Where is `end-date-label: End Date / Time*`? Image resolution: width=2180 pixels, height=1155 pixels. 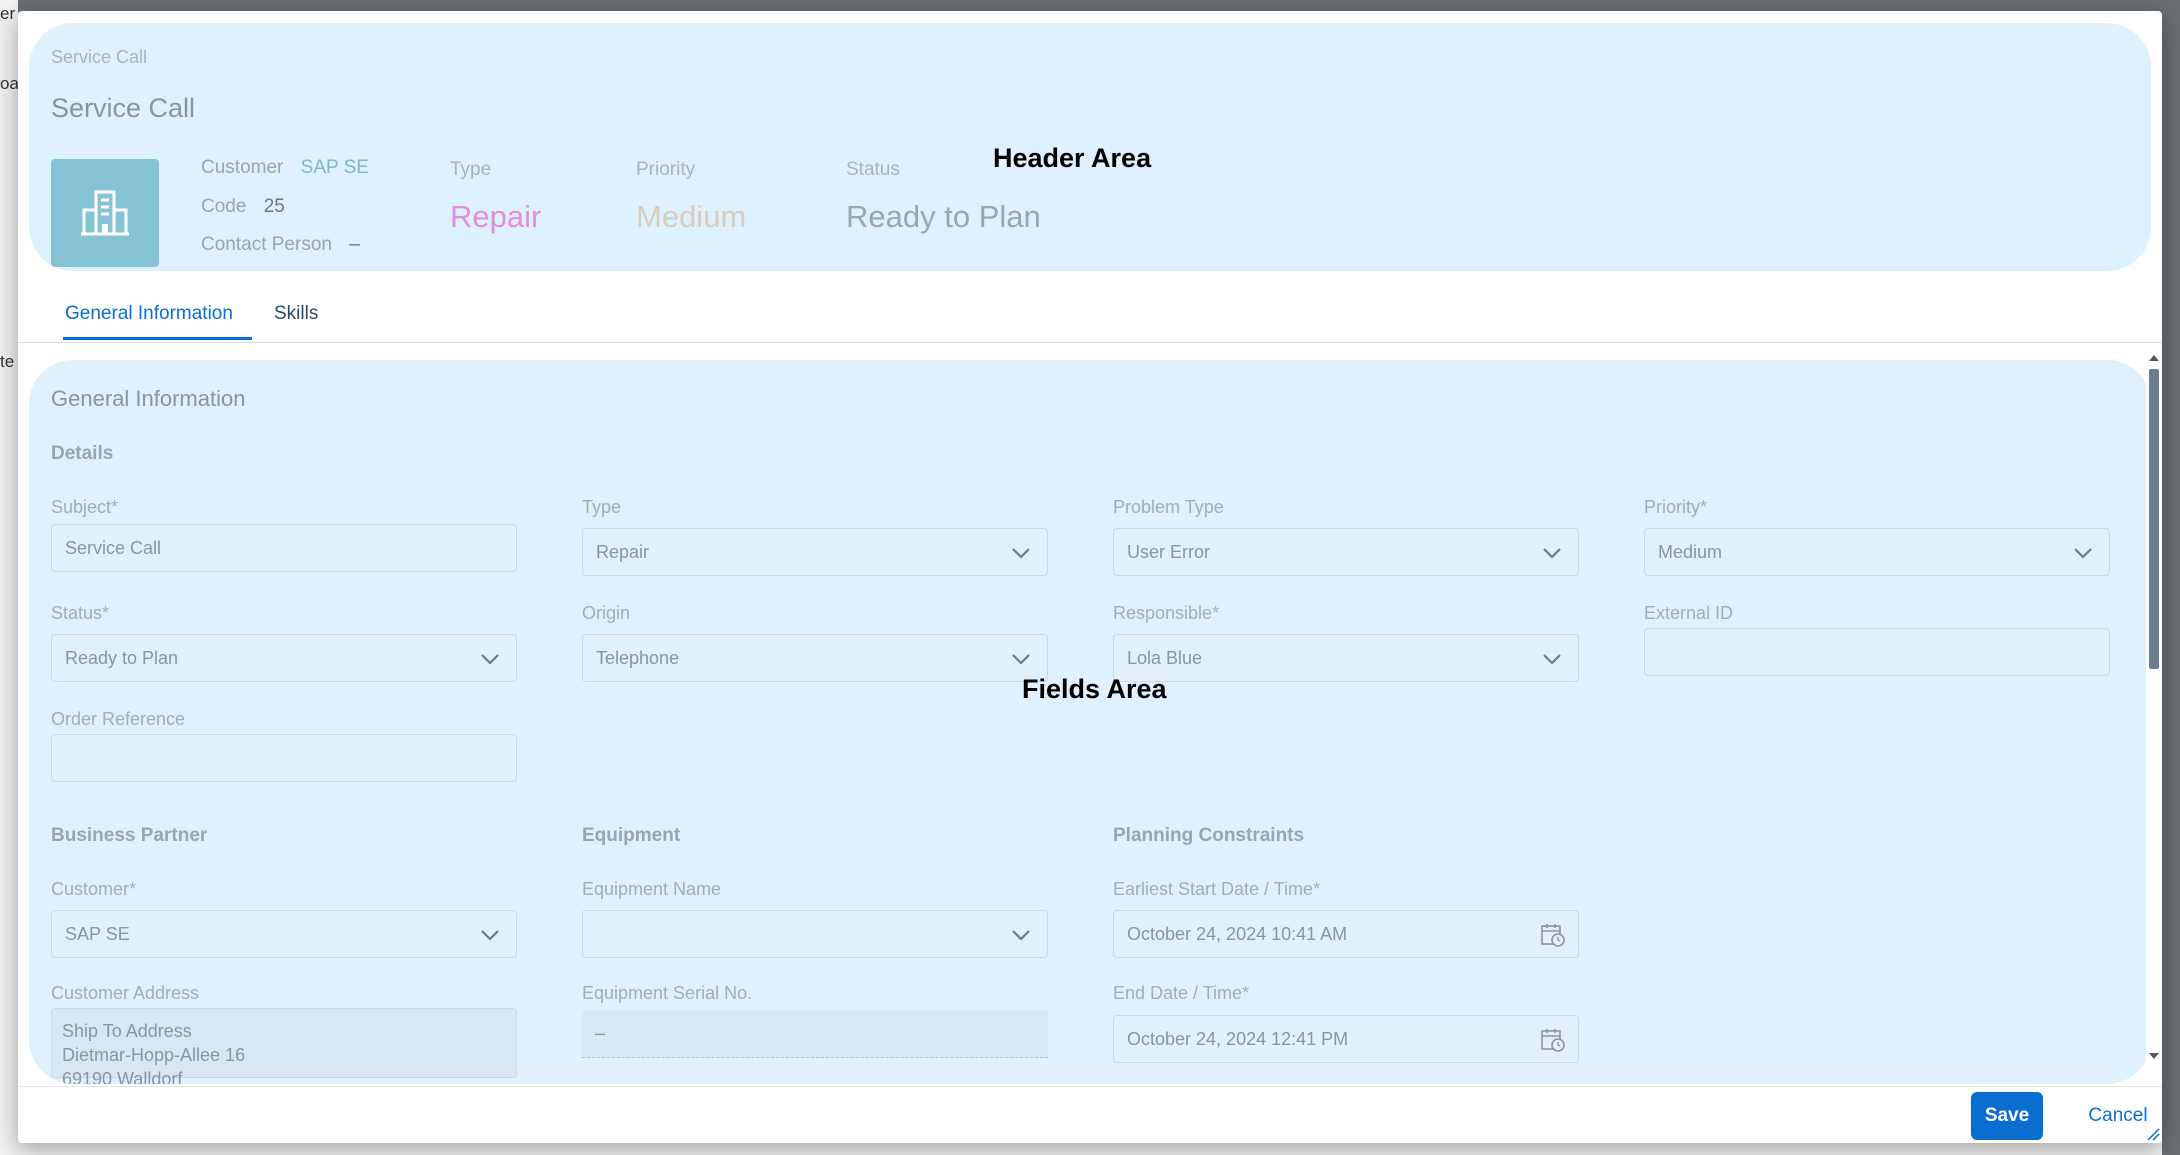 end-date-label: End Date / Time* is located at coordinates (1181, 993).